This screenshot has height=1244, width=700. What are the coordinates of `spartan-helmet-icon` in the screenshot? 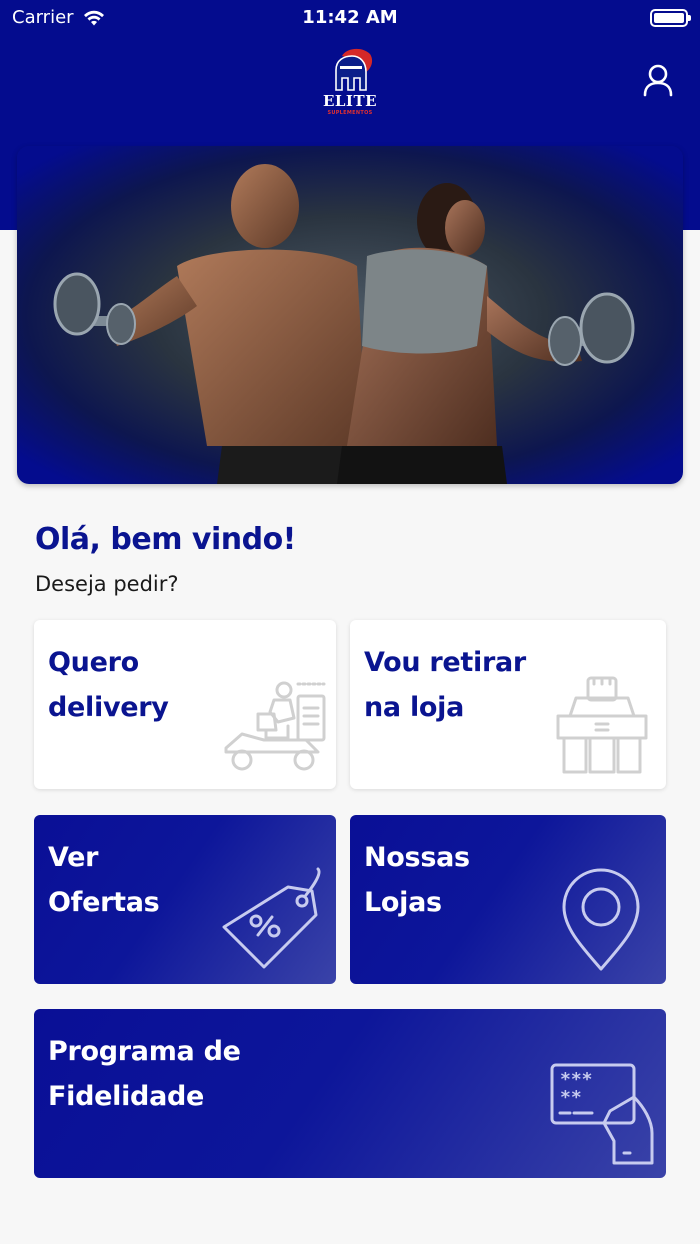 It's located at (354, 69).